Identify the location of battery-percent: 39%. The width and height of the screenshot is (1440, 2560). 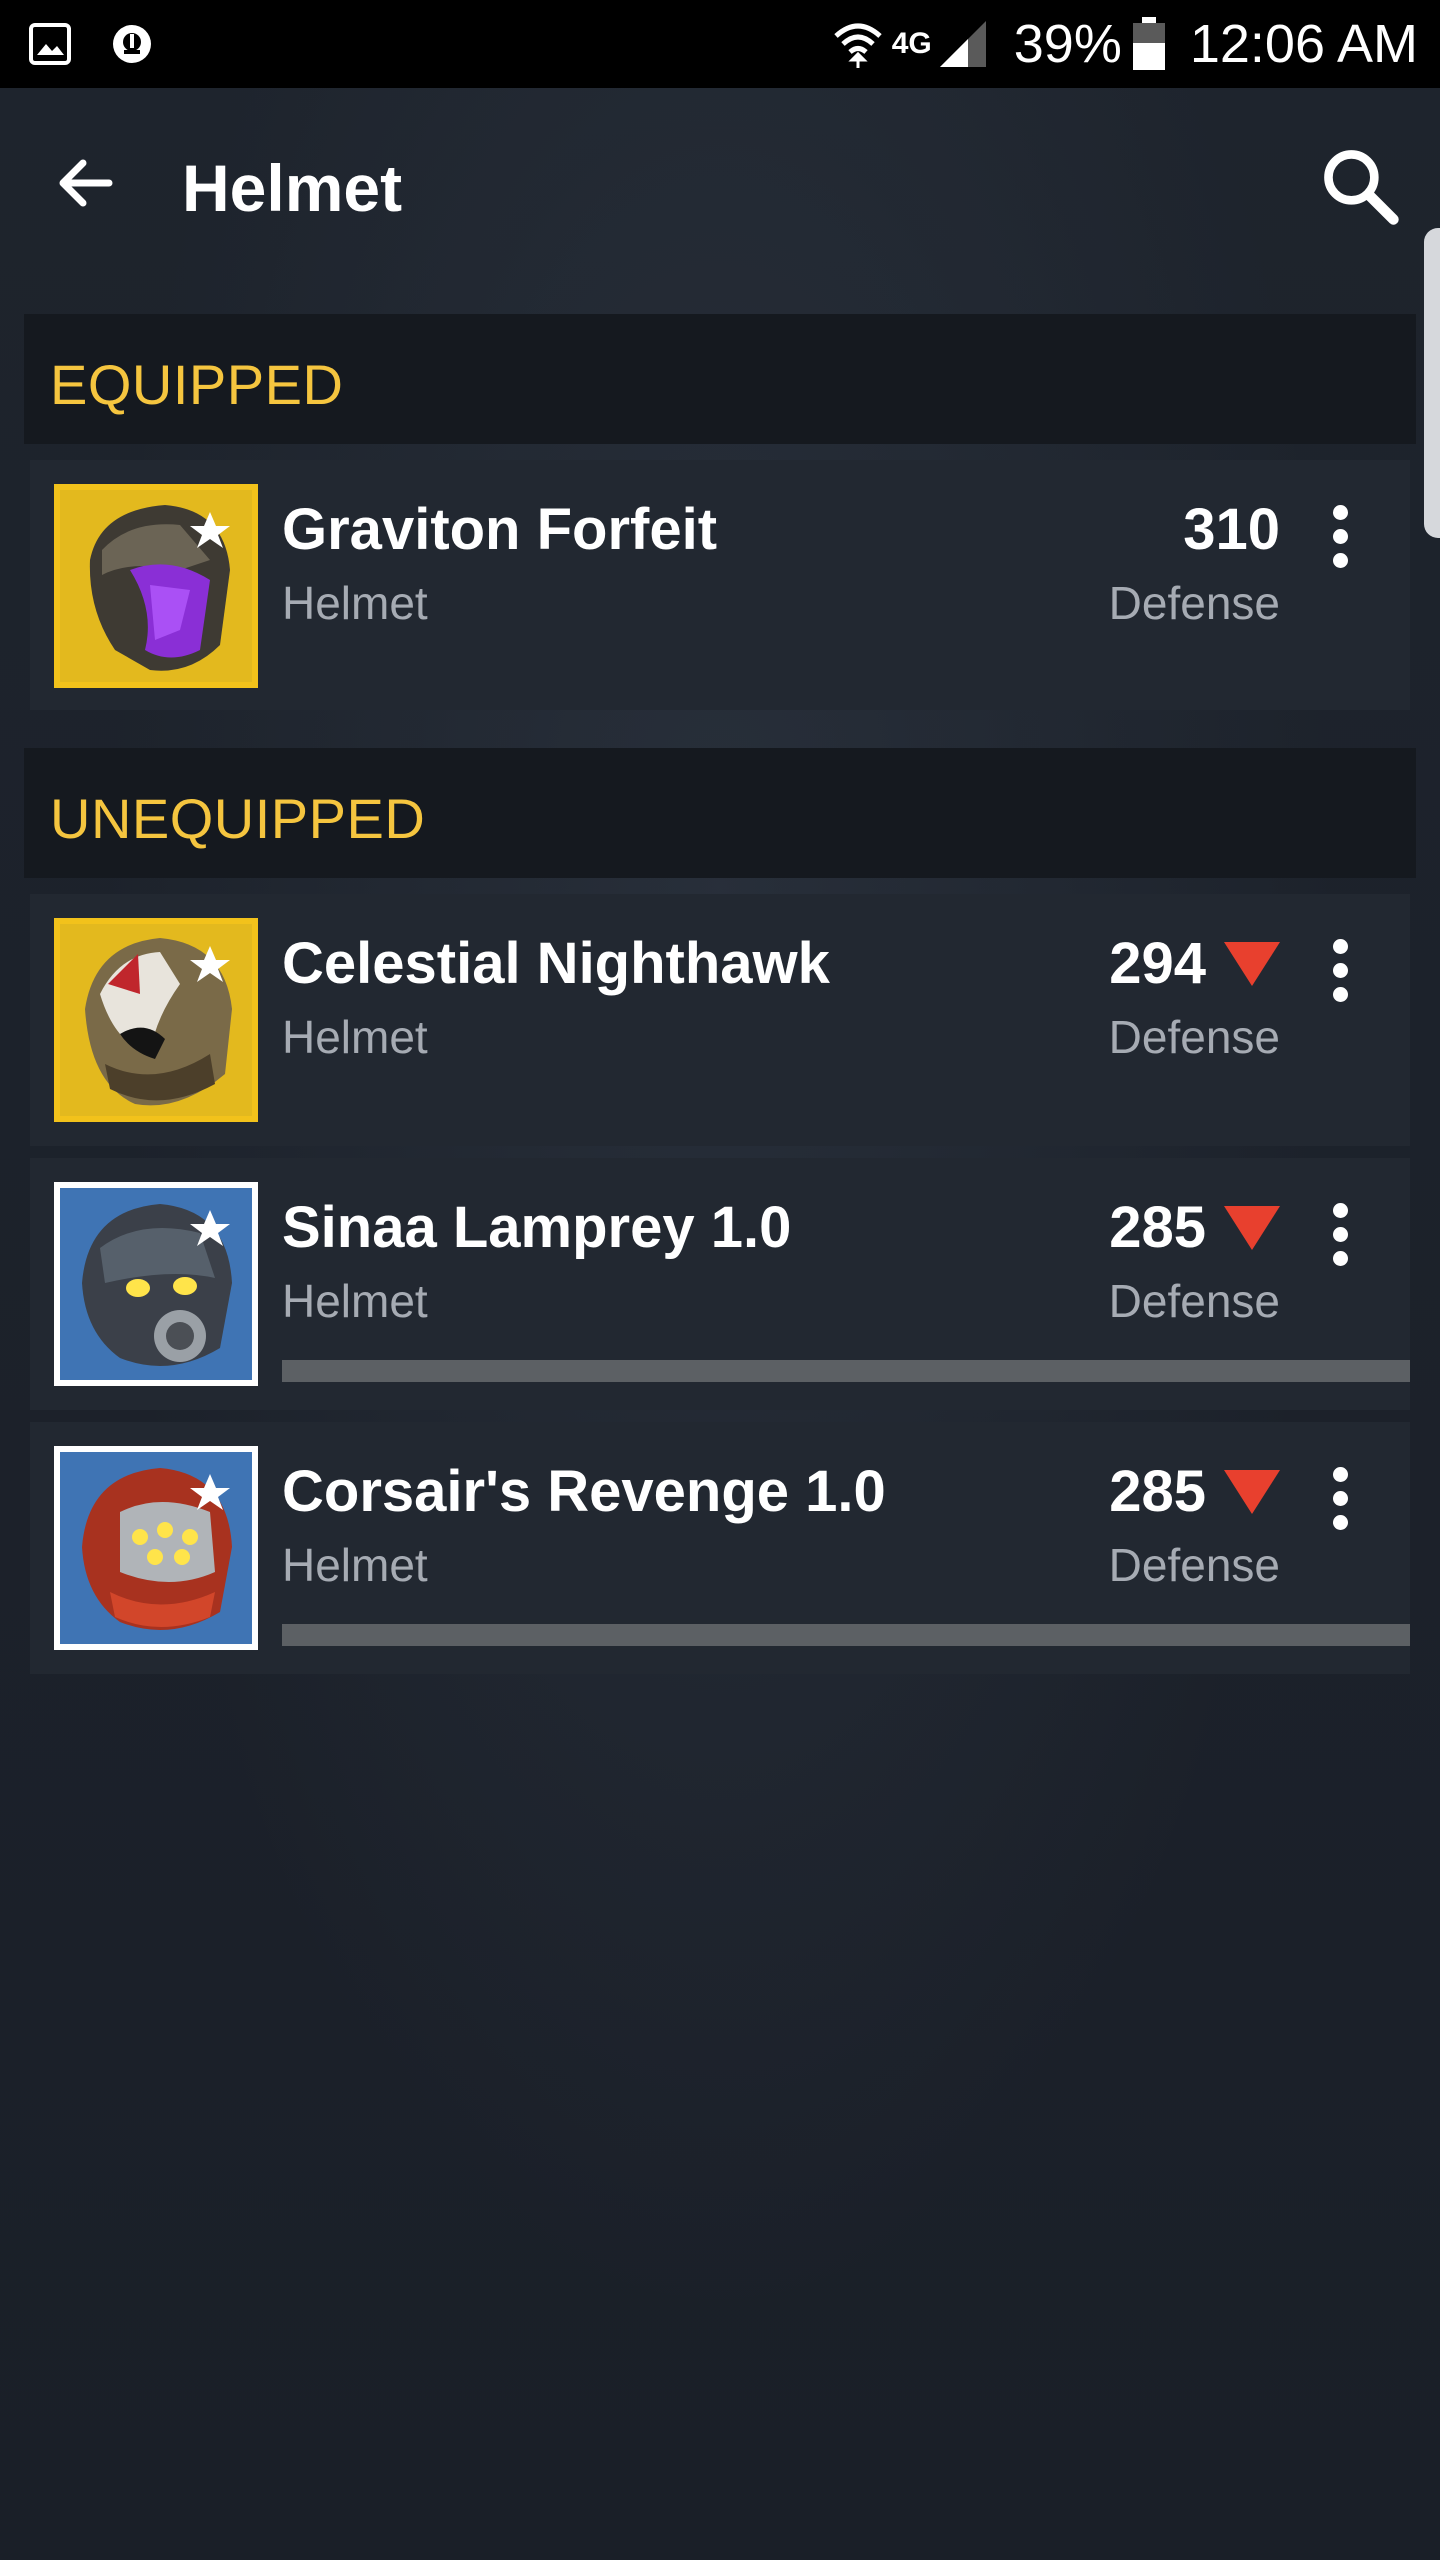
(1067, 44).